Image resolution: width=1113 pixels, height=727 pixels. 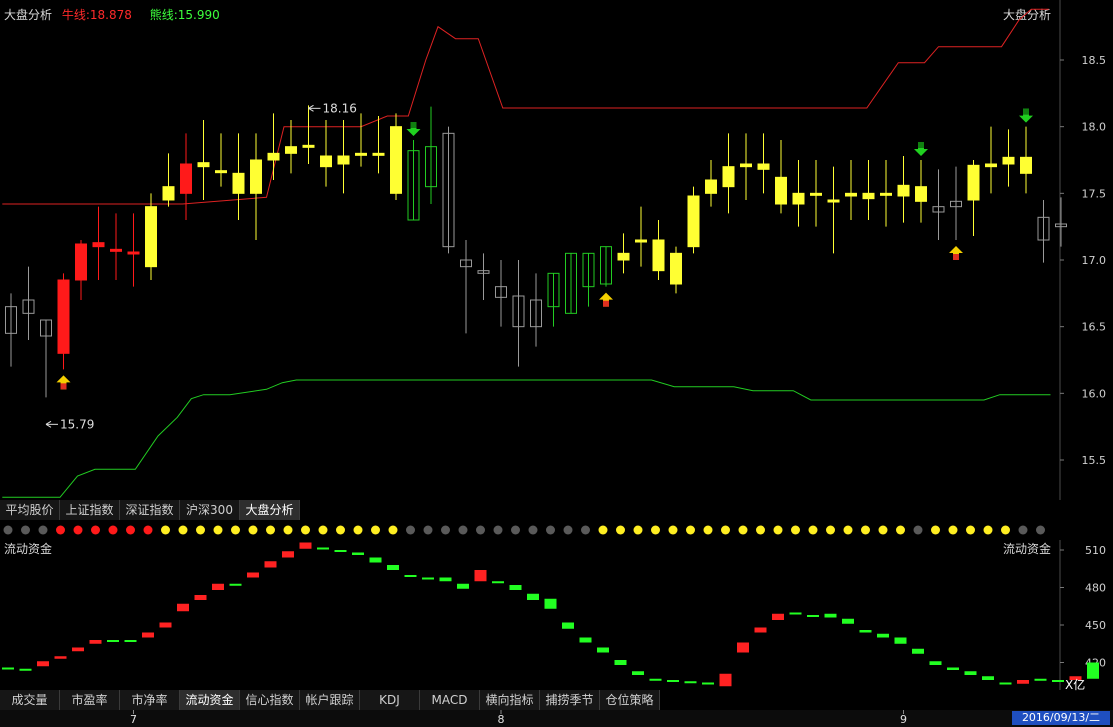 What do you see at coordinates (630, 700) in the screenshot?
I see `indicator-tab-10: 仓位策略` at bounding box center [630, 700].